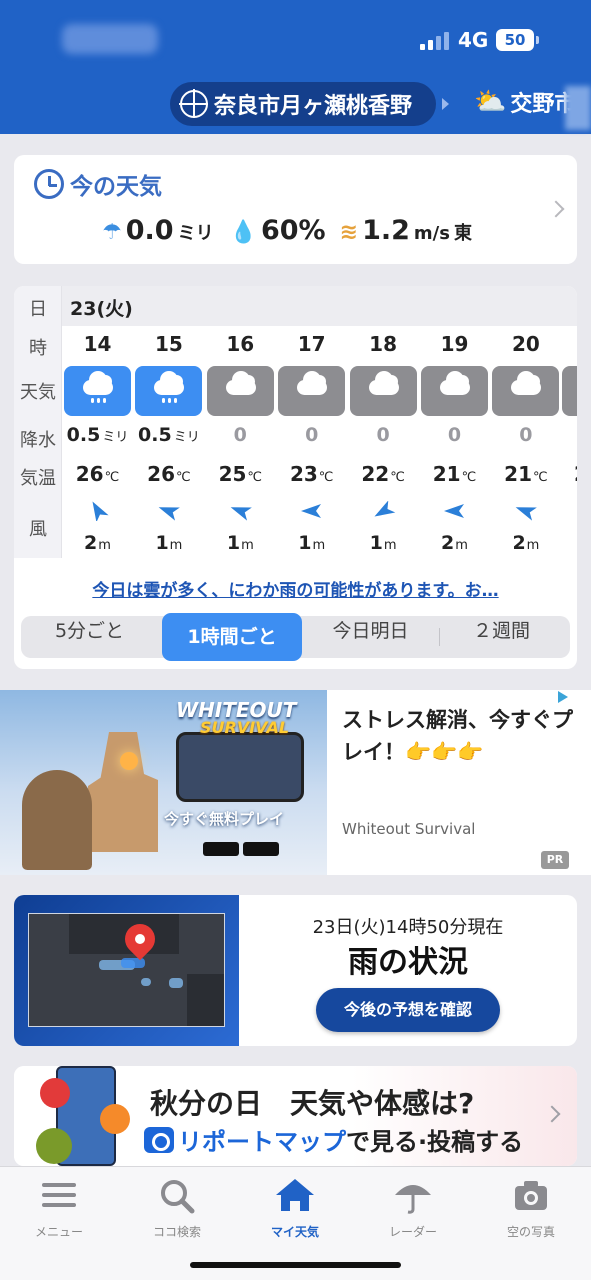  What do you see at coordinates (319, 306) in the screenshot?
I see `day-row: 23(火)` at bounding box center [319, 306].